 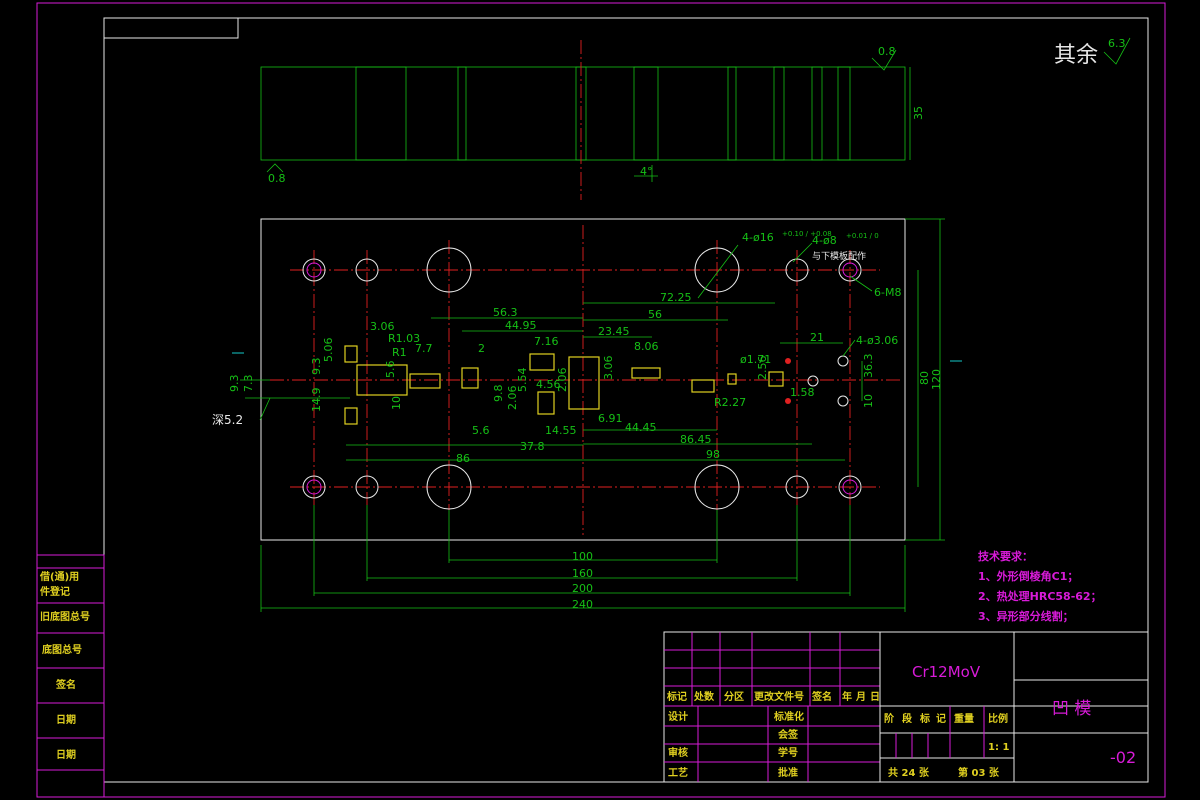 What do you see at coordinates (946, 672) in the screenshot?
I see `svg-text: Cr12MoV` at bounding box center [946, 672].